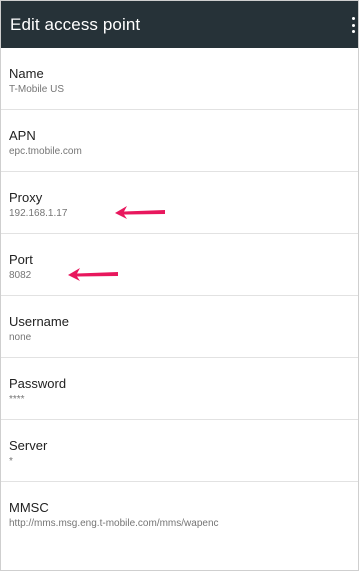 This screenshot has height=571, width=359. I want to click on setting-label: Port, so click(21, 259).